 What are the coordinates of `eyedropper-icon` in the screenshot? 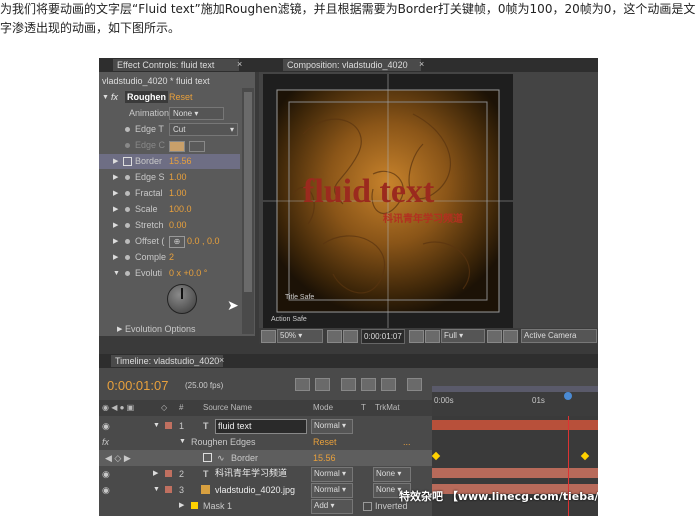 It's located at (197, 146).